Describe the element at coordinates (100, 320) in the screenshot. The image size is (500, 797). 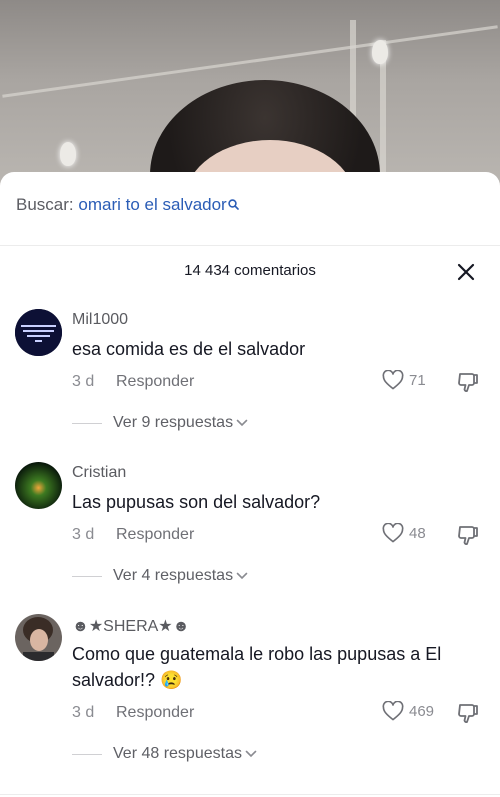
I see `comment-username: Mil1000` at that location.